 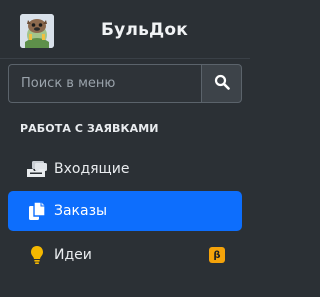 What do you see at coordinates (92, 169) in the screenshot?
I see `sidebar-item-label: Входящие` at bounding box center [92, 169].